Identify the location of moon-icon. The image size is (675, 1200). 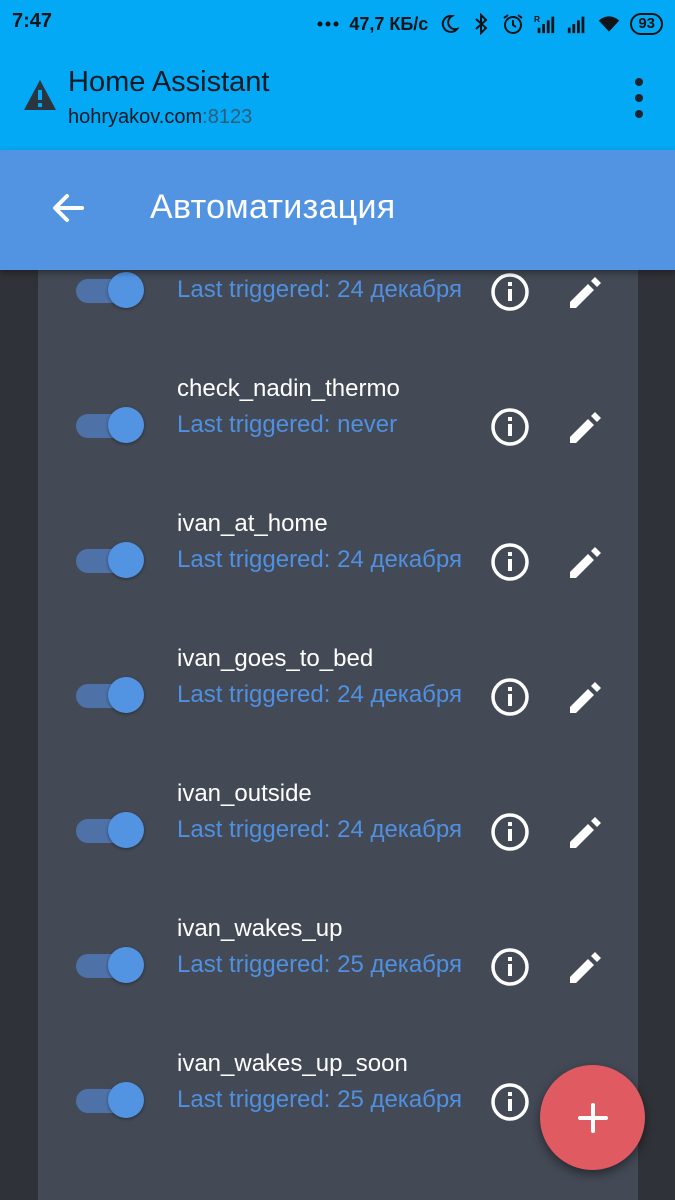
(449, 24).